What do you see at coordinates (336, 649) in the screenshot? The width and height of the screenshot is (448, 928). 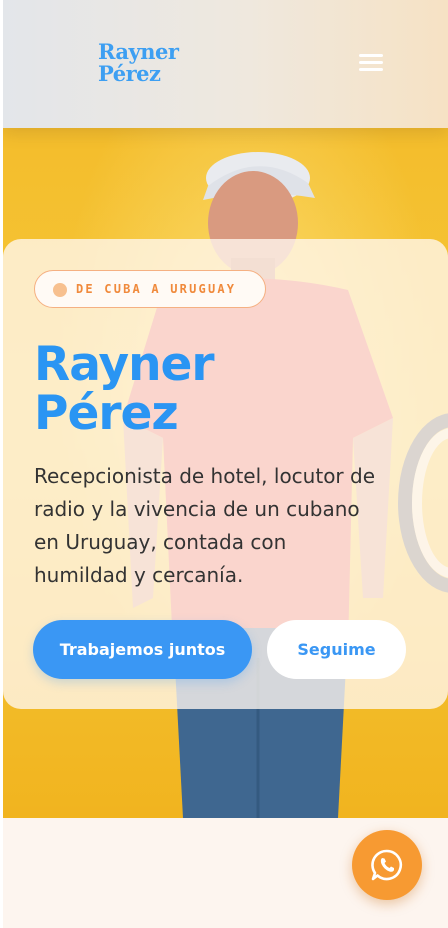 I see `follow-button: Seguime` at bounding box center [336, 649].